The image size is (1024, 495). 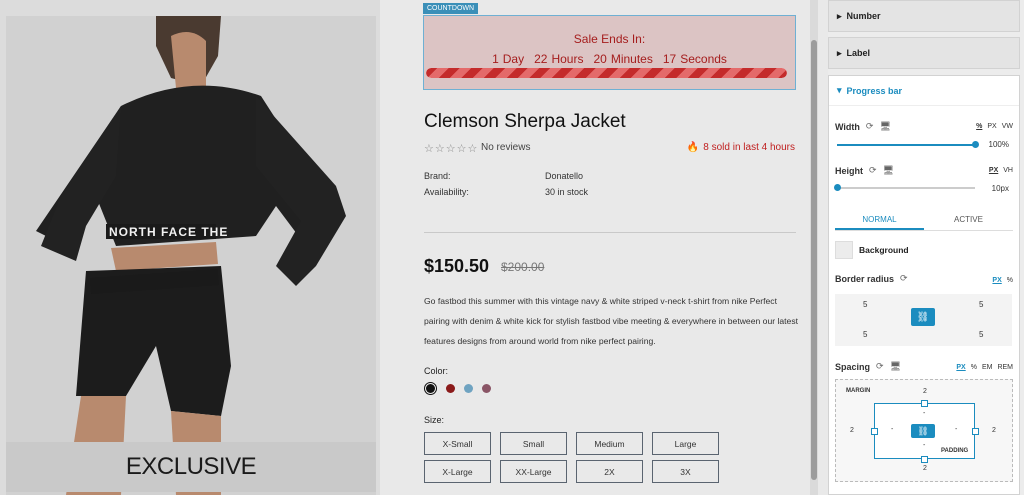 I want to click on width-slider, so click(x=908, y=144).